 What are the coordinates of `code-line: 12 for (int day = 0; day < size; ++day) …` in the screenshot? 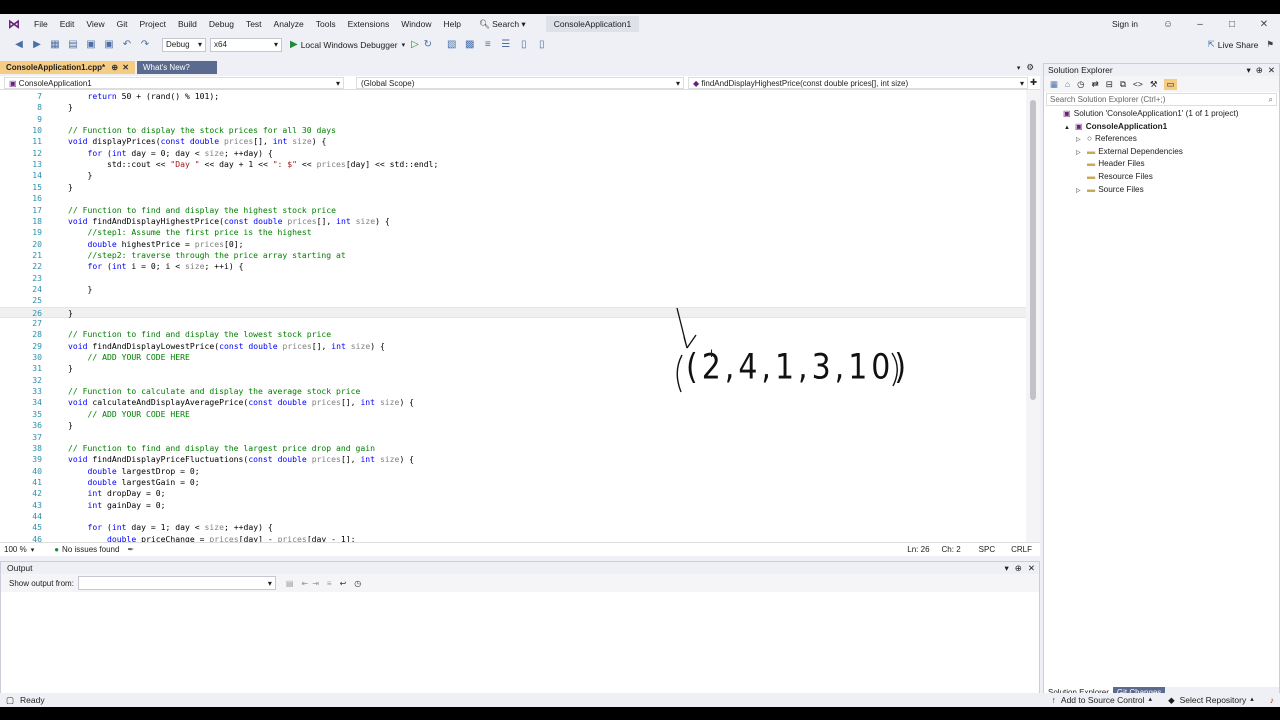 It's located at (513, 153).